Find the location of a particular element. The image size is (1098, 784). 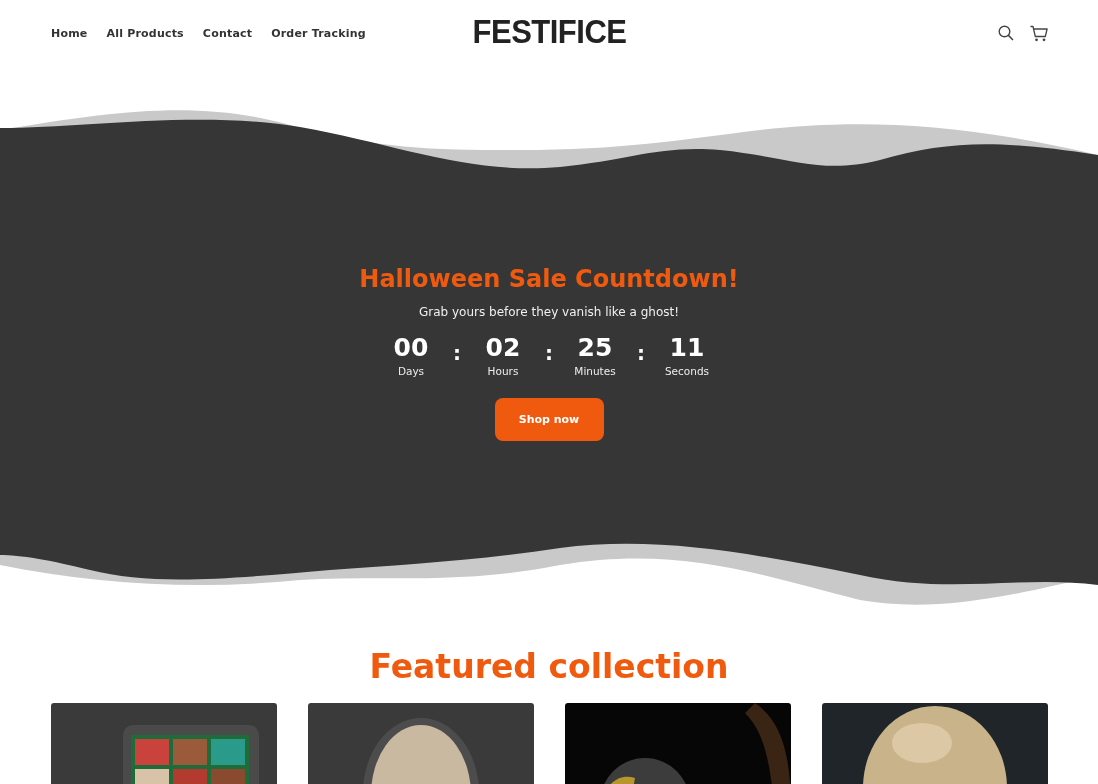

section-title: Featured collection is located at coordinates (549, 667).